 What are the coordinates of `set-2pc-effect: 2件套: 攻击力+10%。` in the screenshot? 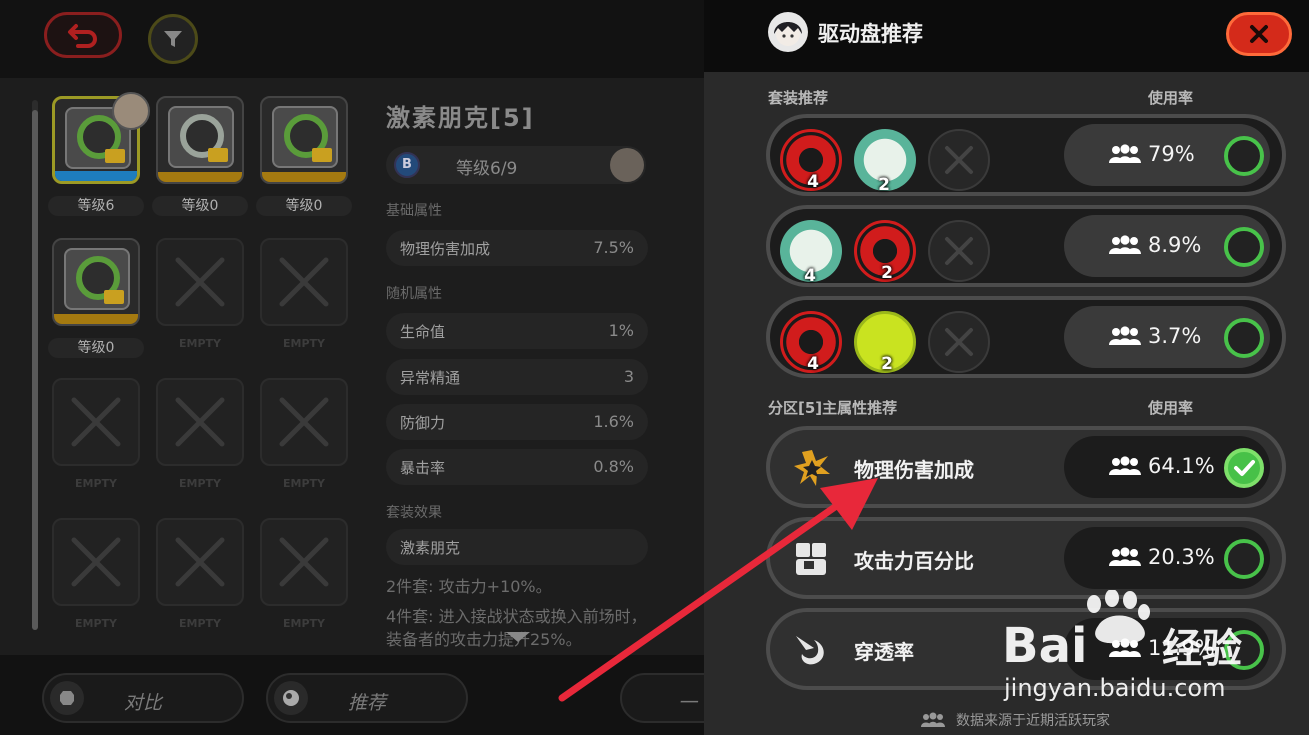 It's located at (469, 586).